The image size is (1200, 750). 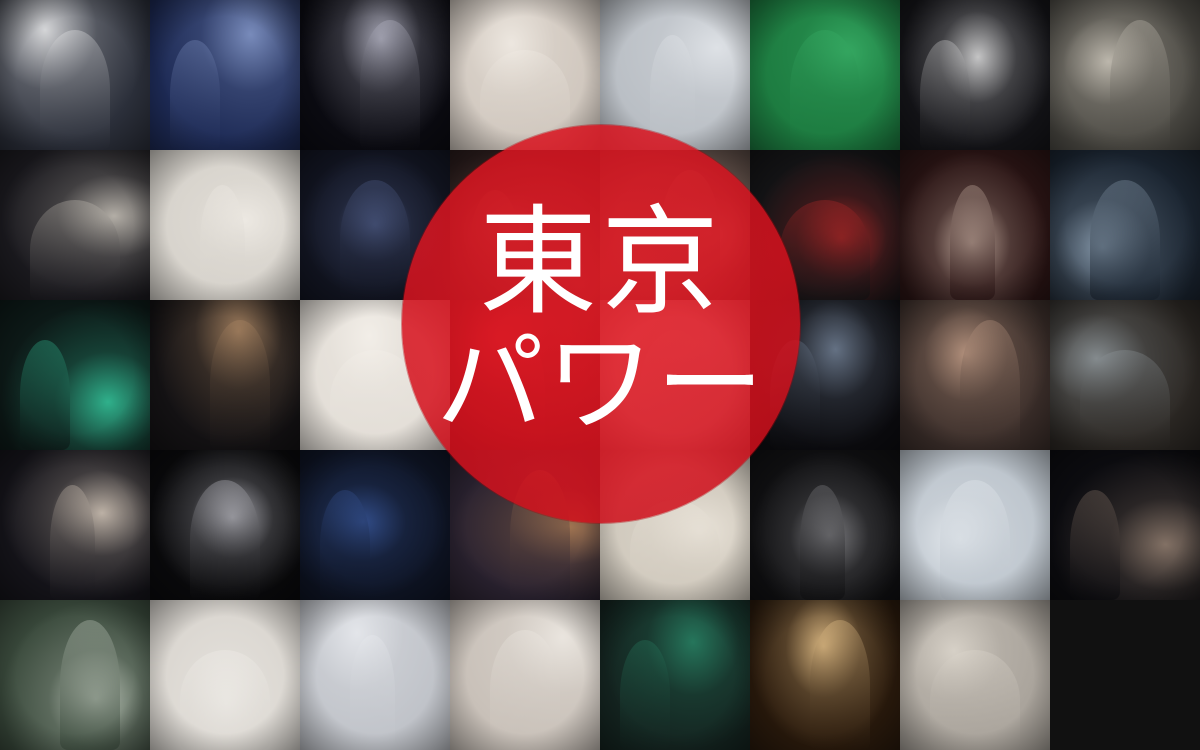 What do you see at coordinates (225, 525) in the screenshot?
I see `photo-stage-figures-lit` at bounding box center [225, 525].